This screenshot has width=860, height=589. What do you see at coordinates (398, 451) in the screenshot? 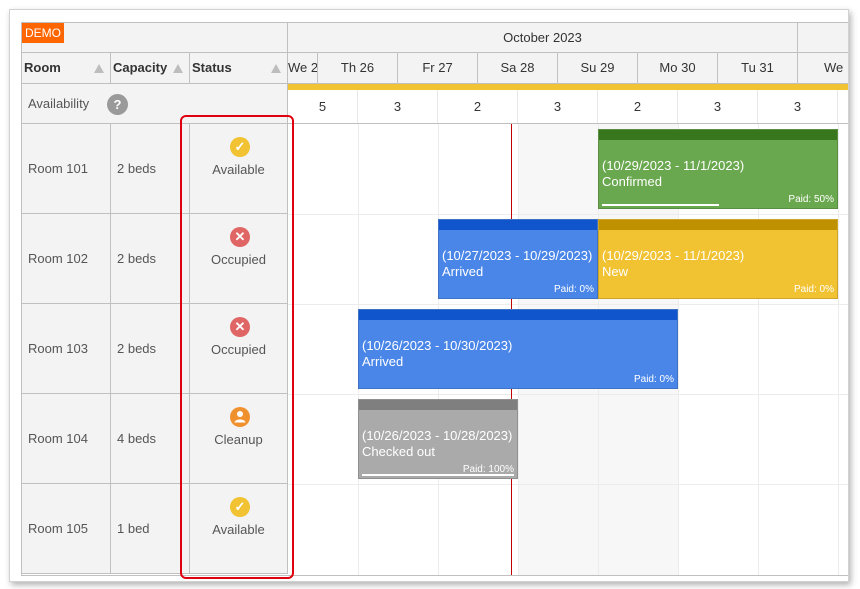
I see `reservation-state: Checked out` at bounding box center [398, 451].